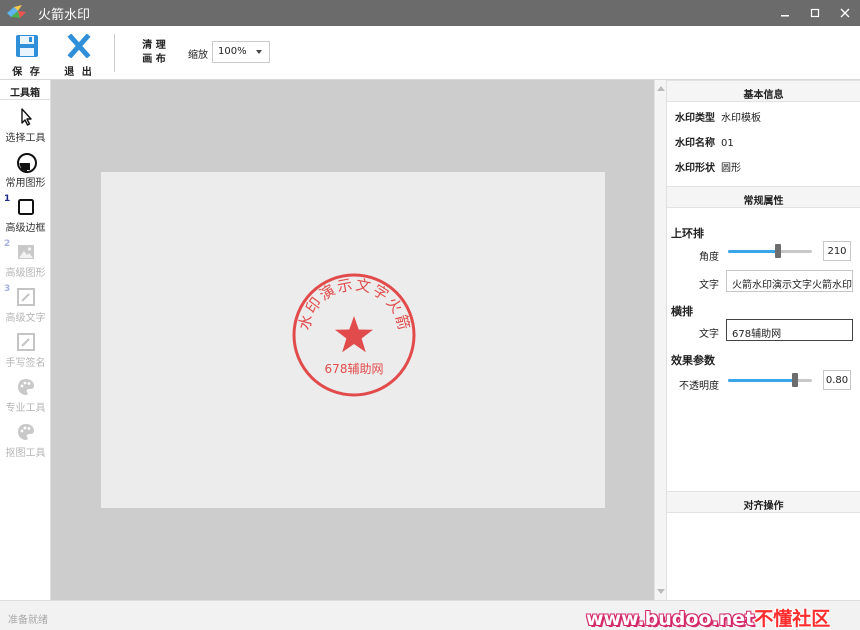  What do you see at coordinates (430, 53) in the screenshot?
I see `toolbar: 保 存 退 出 清 理 画 布 缩放 100%` at bounding box center [430, 53].